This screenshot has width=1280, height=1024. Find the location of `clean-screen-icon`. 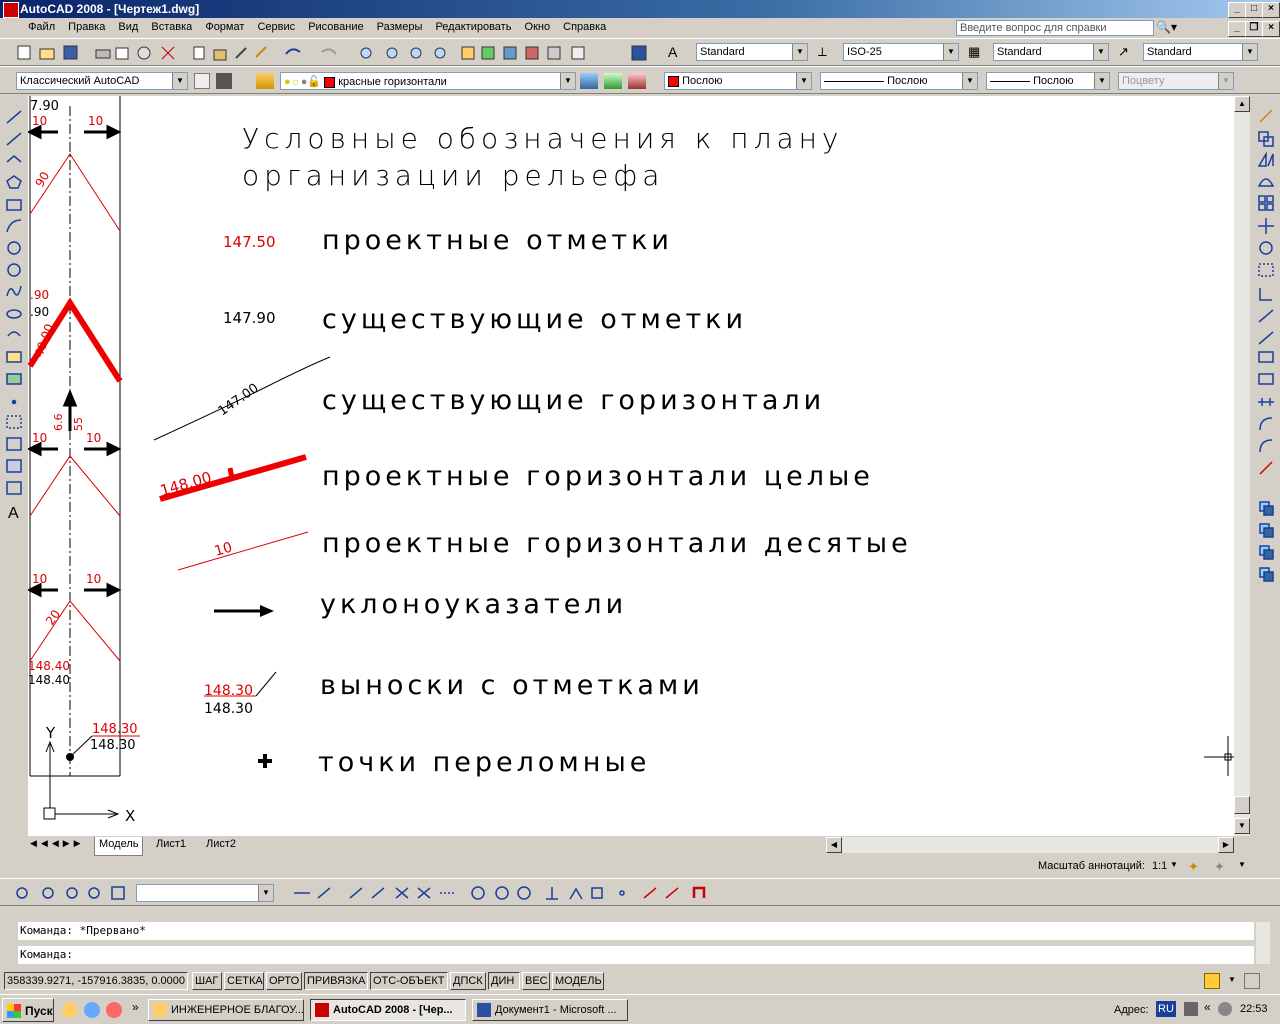

clean-screen-icon is located at coordinates (1252, 981).